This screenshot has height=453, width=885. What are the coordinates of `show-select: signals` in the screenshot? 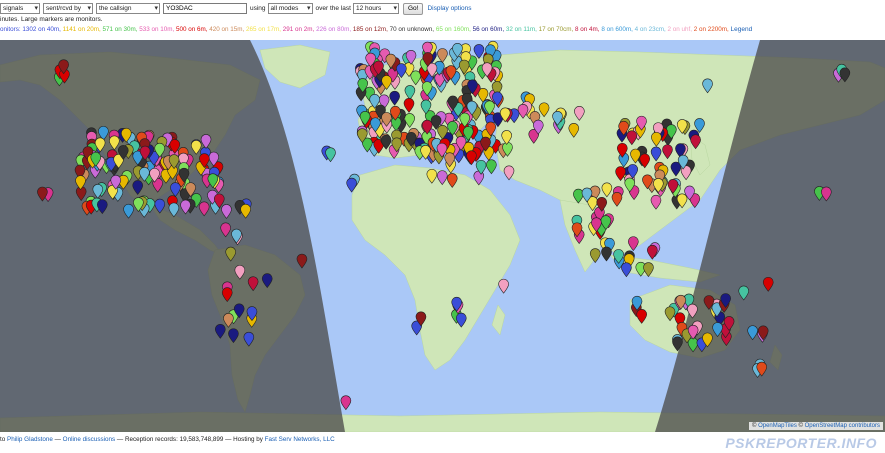 It's located at (20, 8).